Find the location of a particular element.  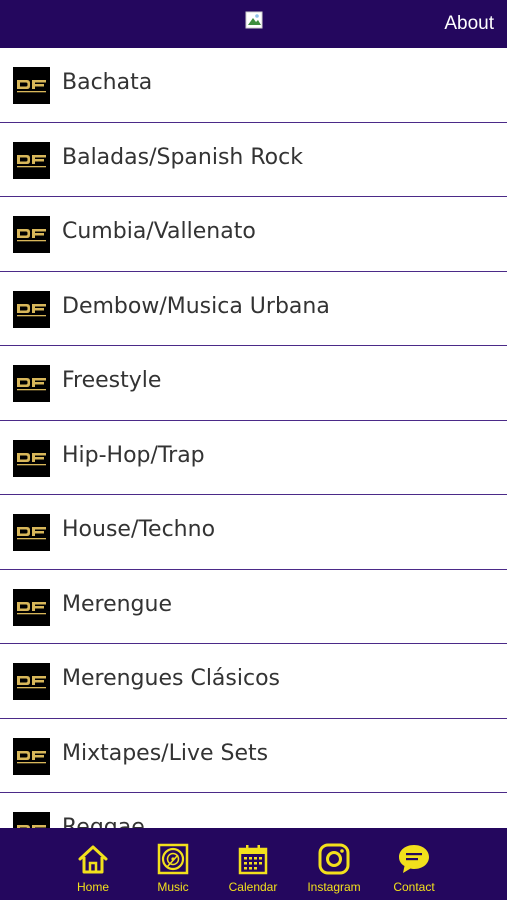

bottom-nav: Home Music Calendar Instagram Contact is located at coordinates (253, 864).